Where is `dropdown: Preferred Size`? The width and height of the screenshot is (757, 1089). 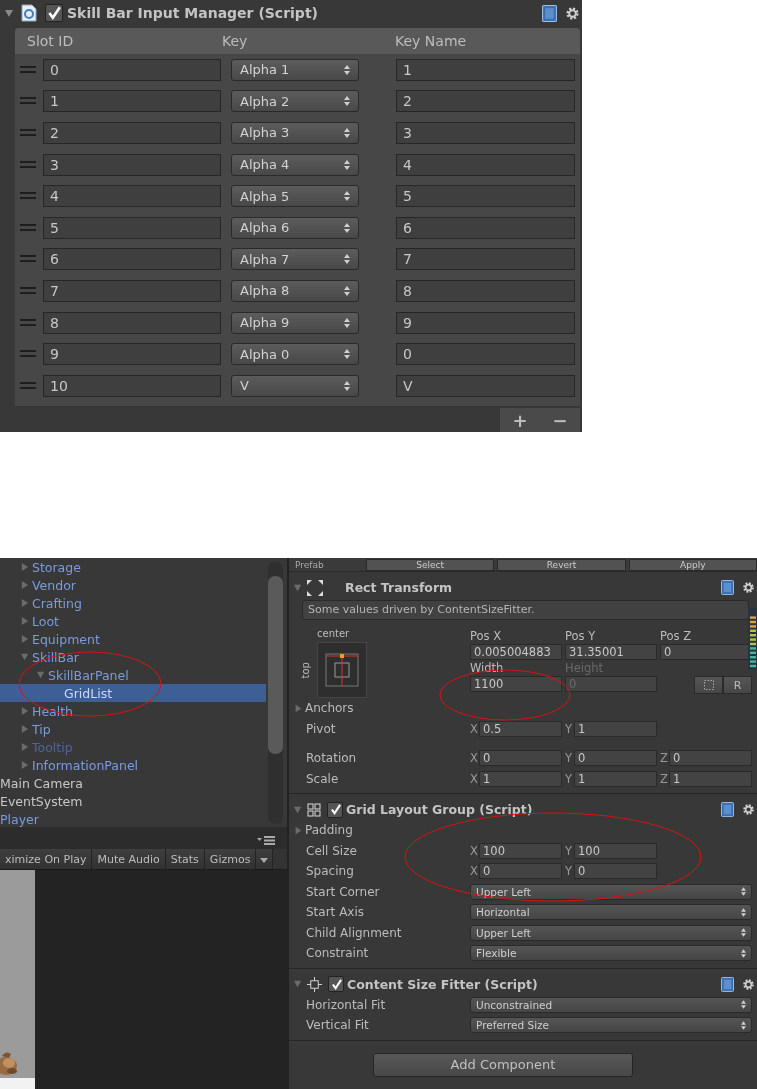 dropdown: Preferred Size is located at coordinates (611, 1025).